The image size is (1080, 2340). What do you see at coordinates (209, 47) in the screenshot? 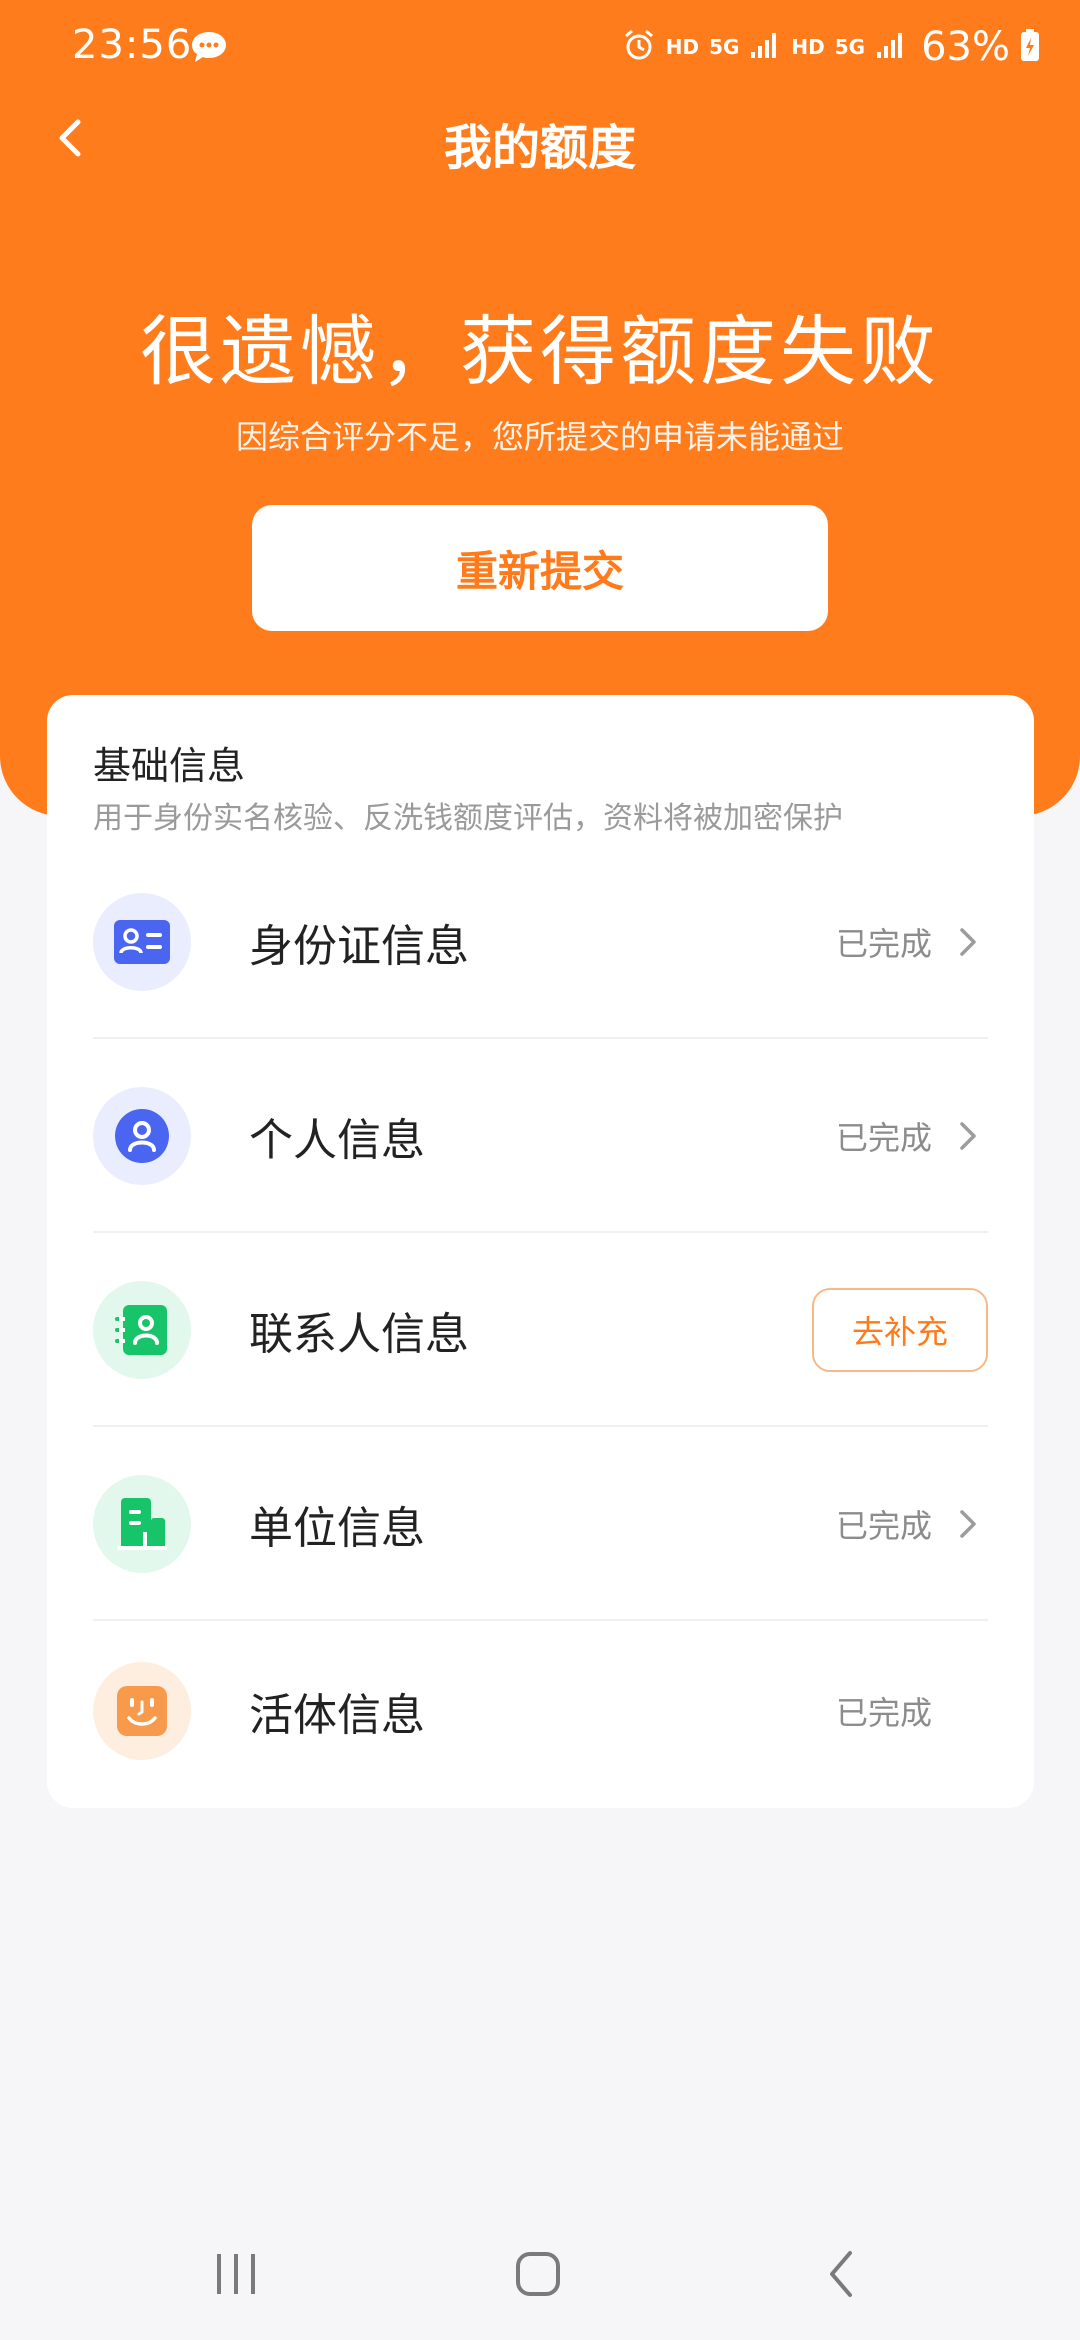
I see `message-icon` at bounding box center [209, 47].